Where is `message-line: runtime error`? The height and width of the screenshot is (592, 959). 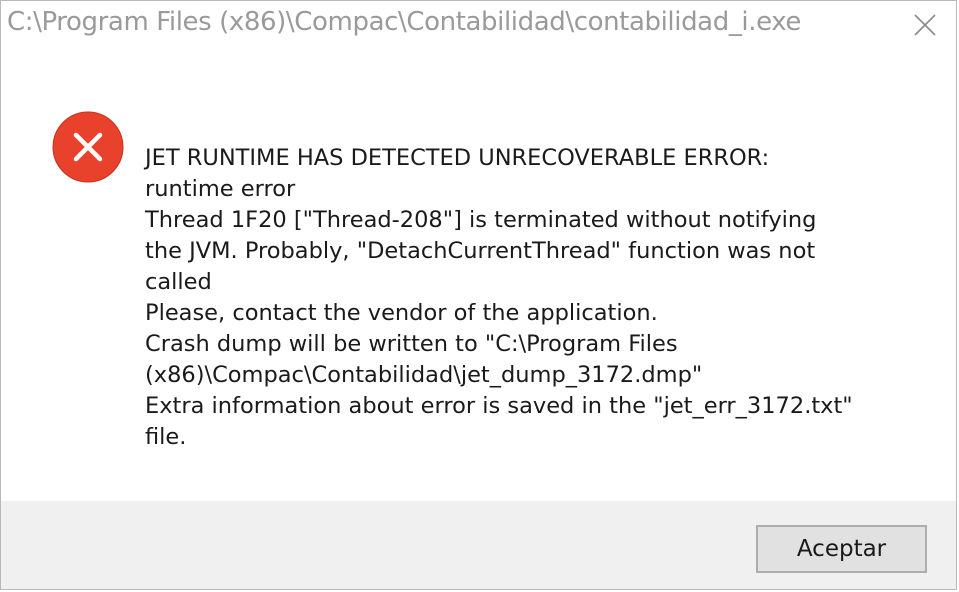 message-line: runtime error is located at coordinates (220, 189).